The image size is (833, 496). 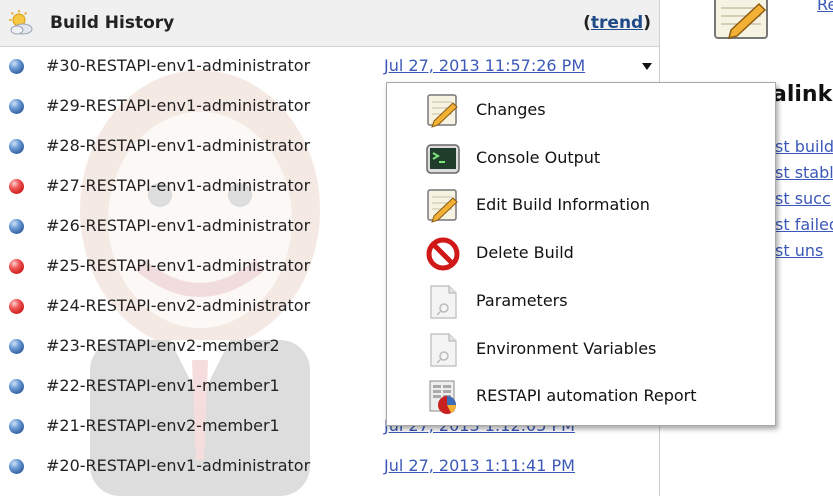 I want to click on build-history-header: Build History (trend), so click(x=329, y=23).